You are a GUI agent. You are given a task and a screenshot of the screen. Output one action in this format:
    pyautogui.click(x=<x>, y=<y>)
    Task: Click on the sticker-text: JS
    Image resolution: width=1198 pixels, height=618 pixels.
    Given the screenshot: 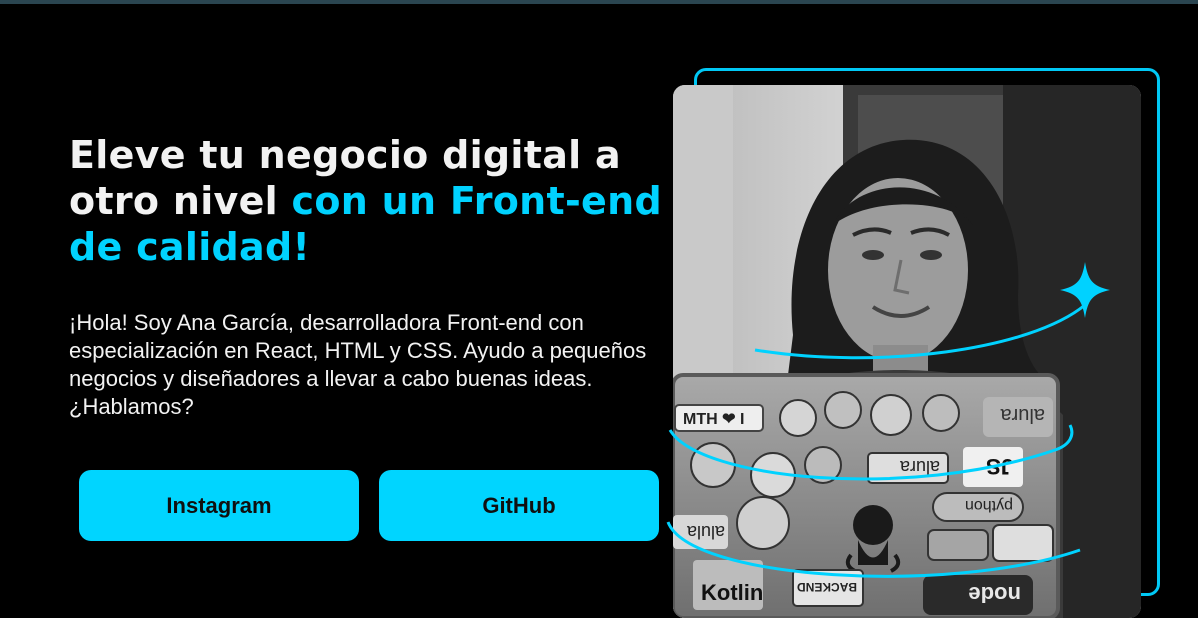 What is the action you would take?
    pyautogui.click(x=999, y=466)
    